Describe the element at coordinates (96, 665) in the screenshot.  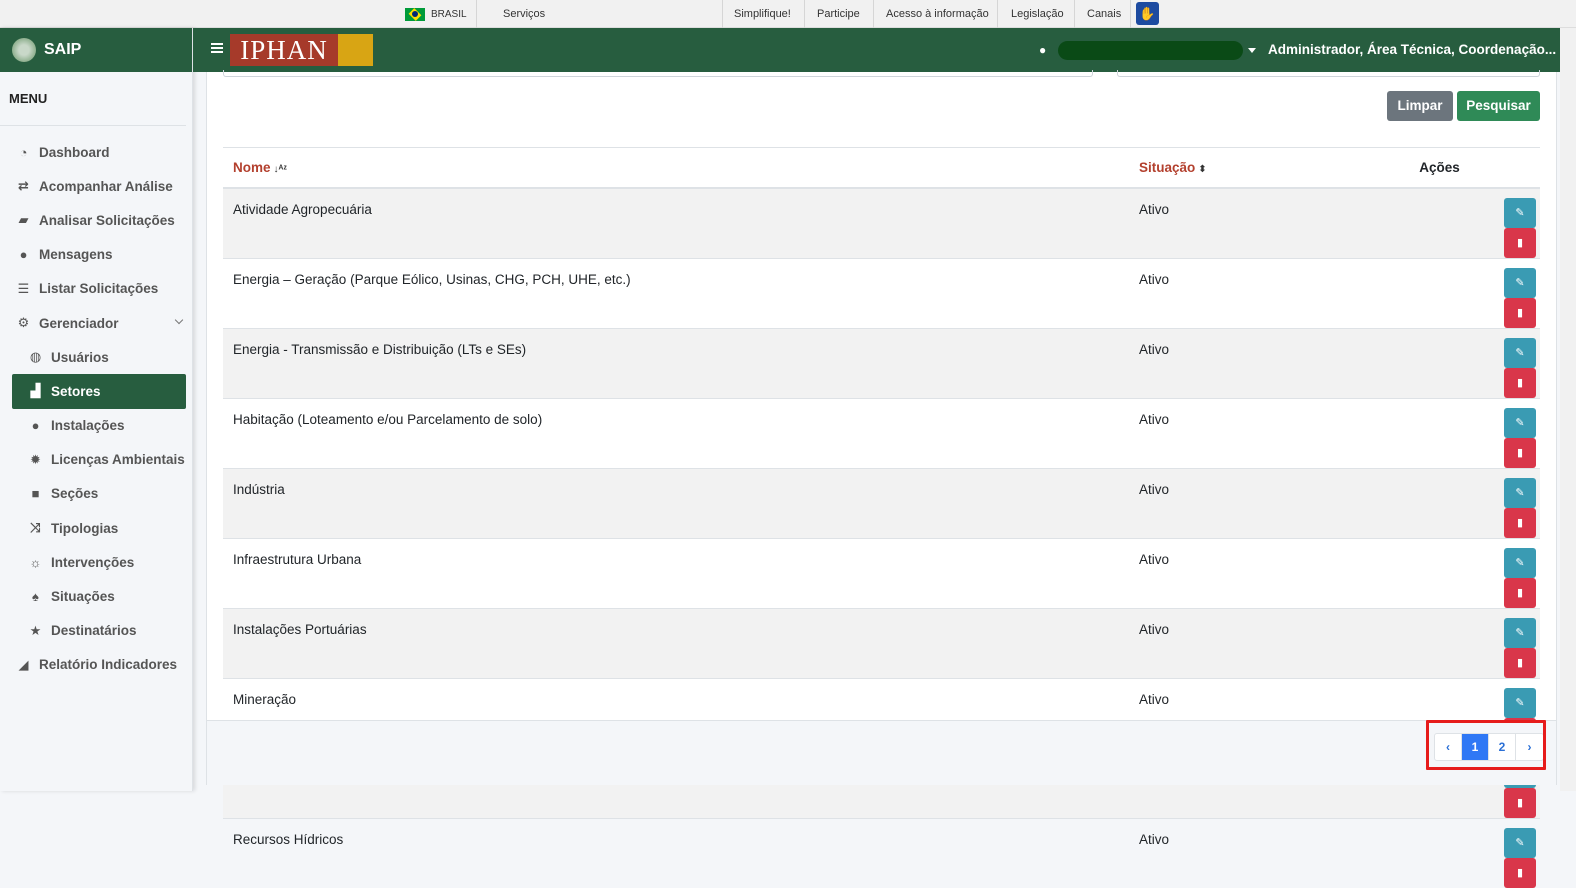
I see `sidebar-item-relatorio-indicadores: ◢ Relatório Indicadores` at that location.